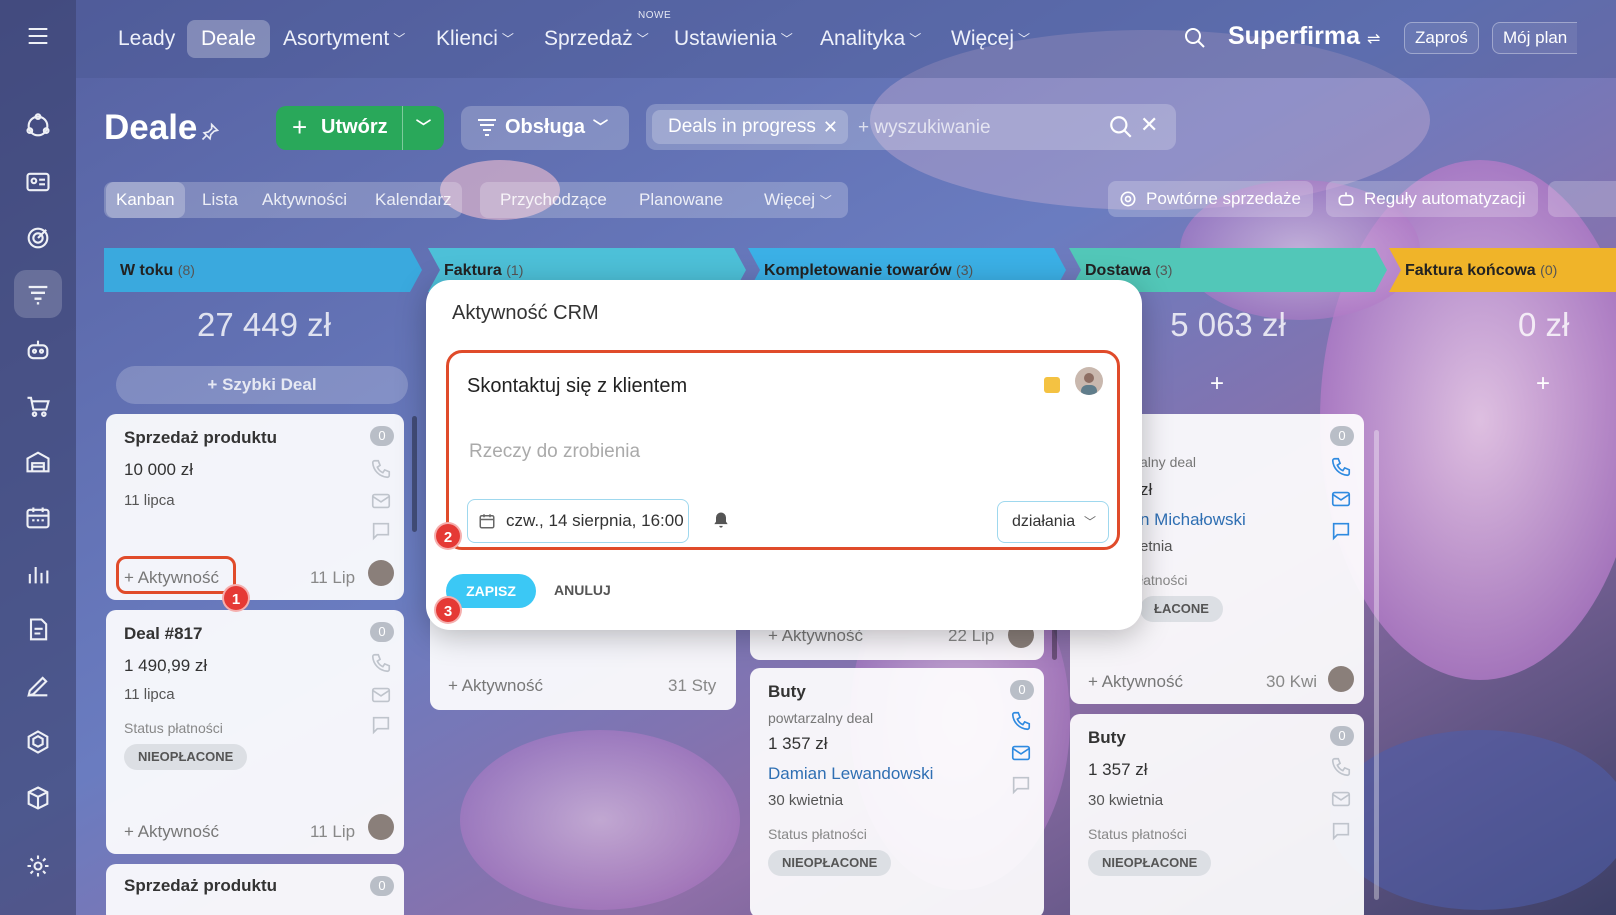 This screenshot has width=1616, height=915. What do you see at coordinates (990, 39) in the screenshot?
I see `nav-wiecej: Więcej ﹀` at bounding box center [990, 39].